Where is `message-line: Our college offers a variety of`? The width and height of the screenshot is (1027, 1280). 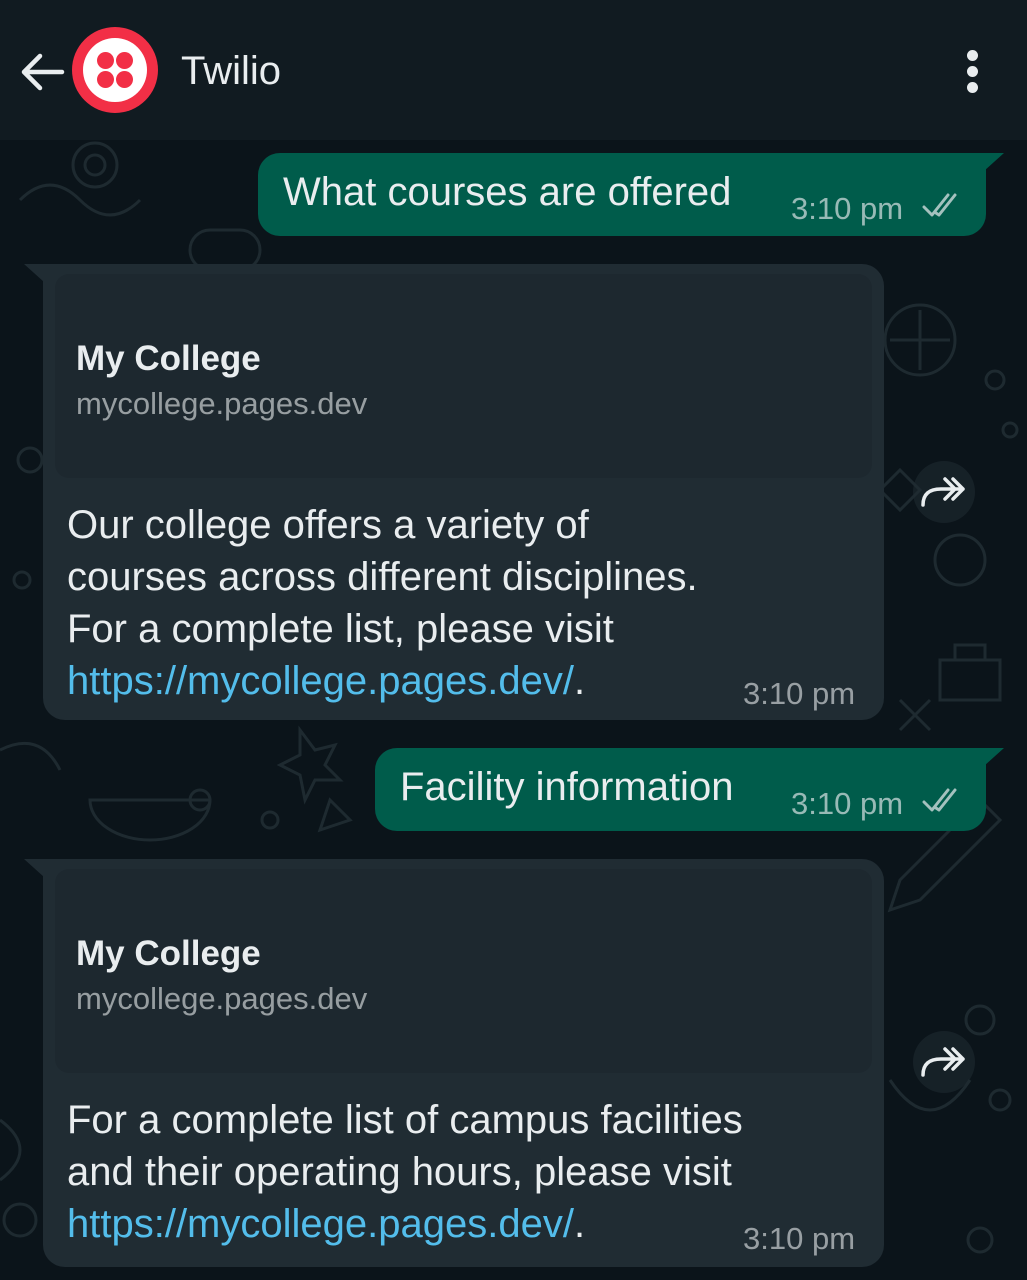
message-line: Our college offers a variety of is located at coordinates (328, 525).